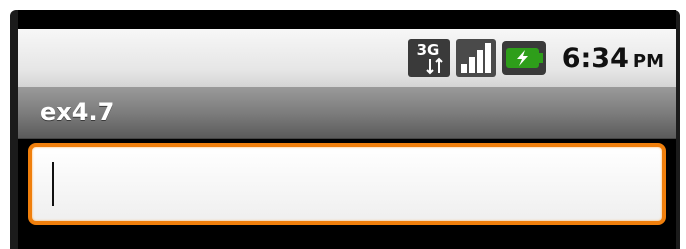 The height and width of the screenshot is (249, 686). Describe the element at coordinates (53, 184) in the screenshot. I see `text-cursor` at that location.